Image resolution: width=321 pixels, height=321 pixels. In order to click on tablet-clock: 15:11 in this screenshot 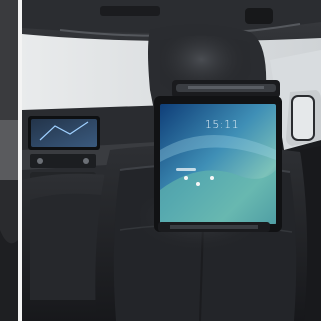, I will do `click(222, 124)`.